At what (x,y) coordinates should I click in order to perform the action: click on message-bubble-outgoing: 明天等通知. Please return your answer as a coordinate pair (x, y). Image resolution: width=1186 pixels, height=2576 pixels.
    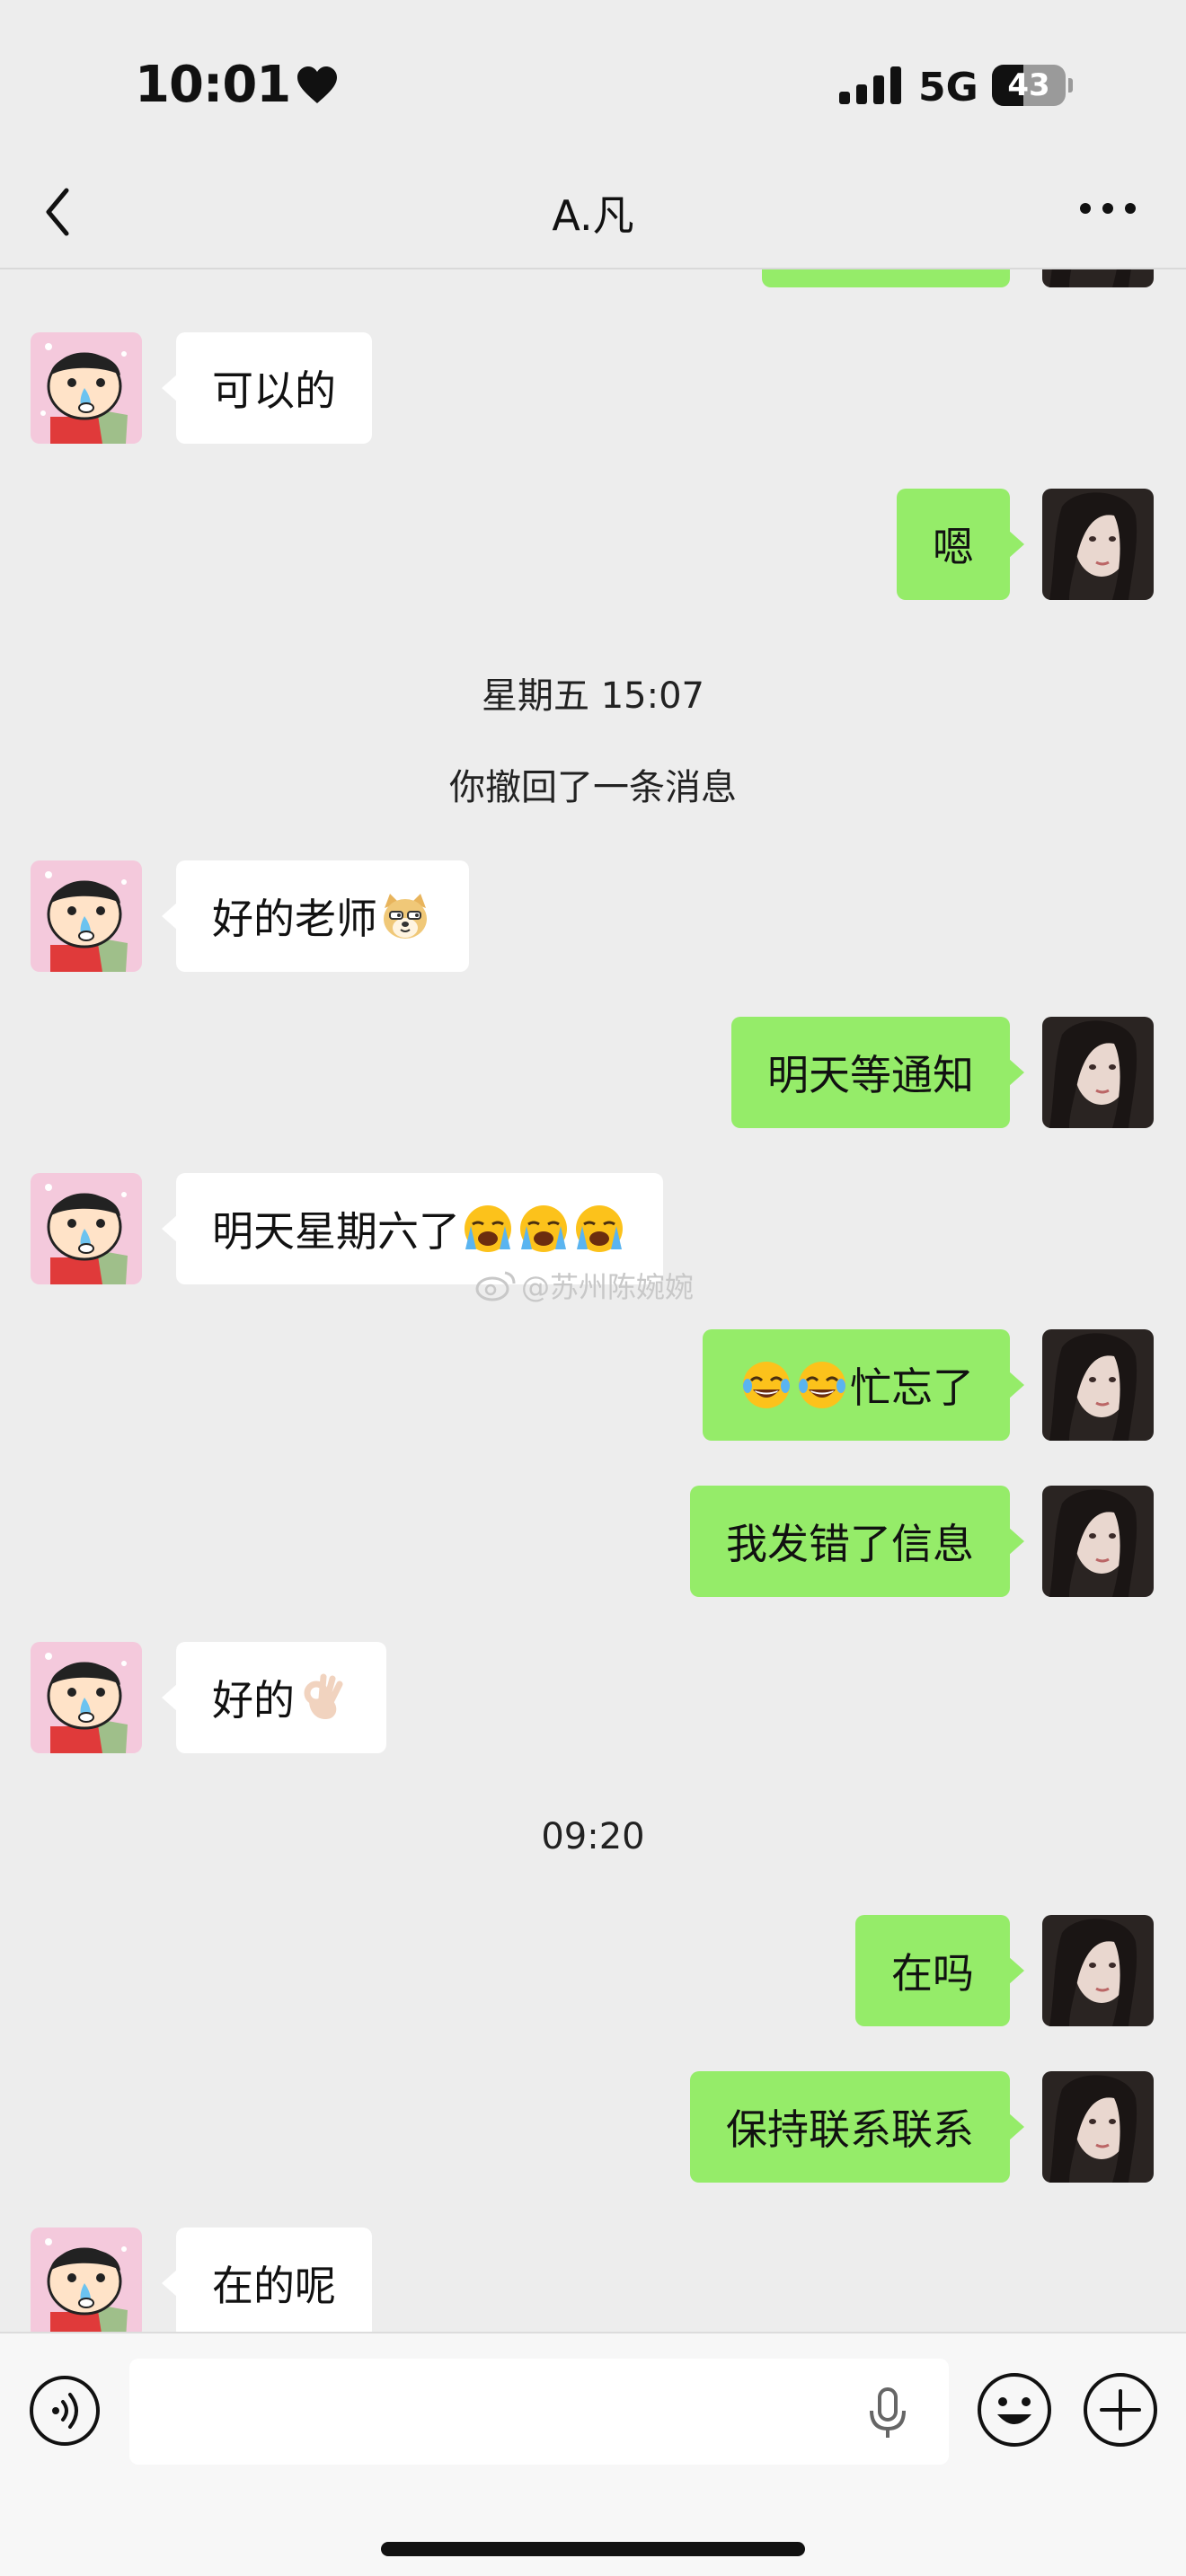
    Looking at the image, I should click on (877, 1072).